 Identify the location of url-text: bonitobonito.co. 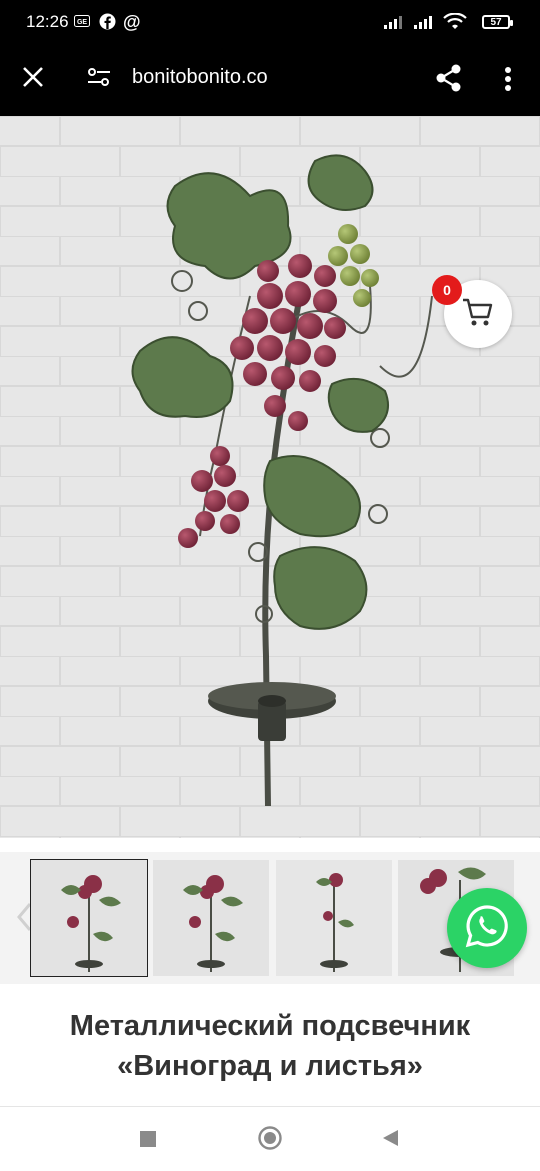
(200, 77).